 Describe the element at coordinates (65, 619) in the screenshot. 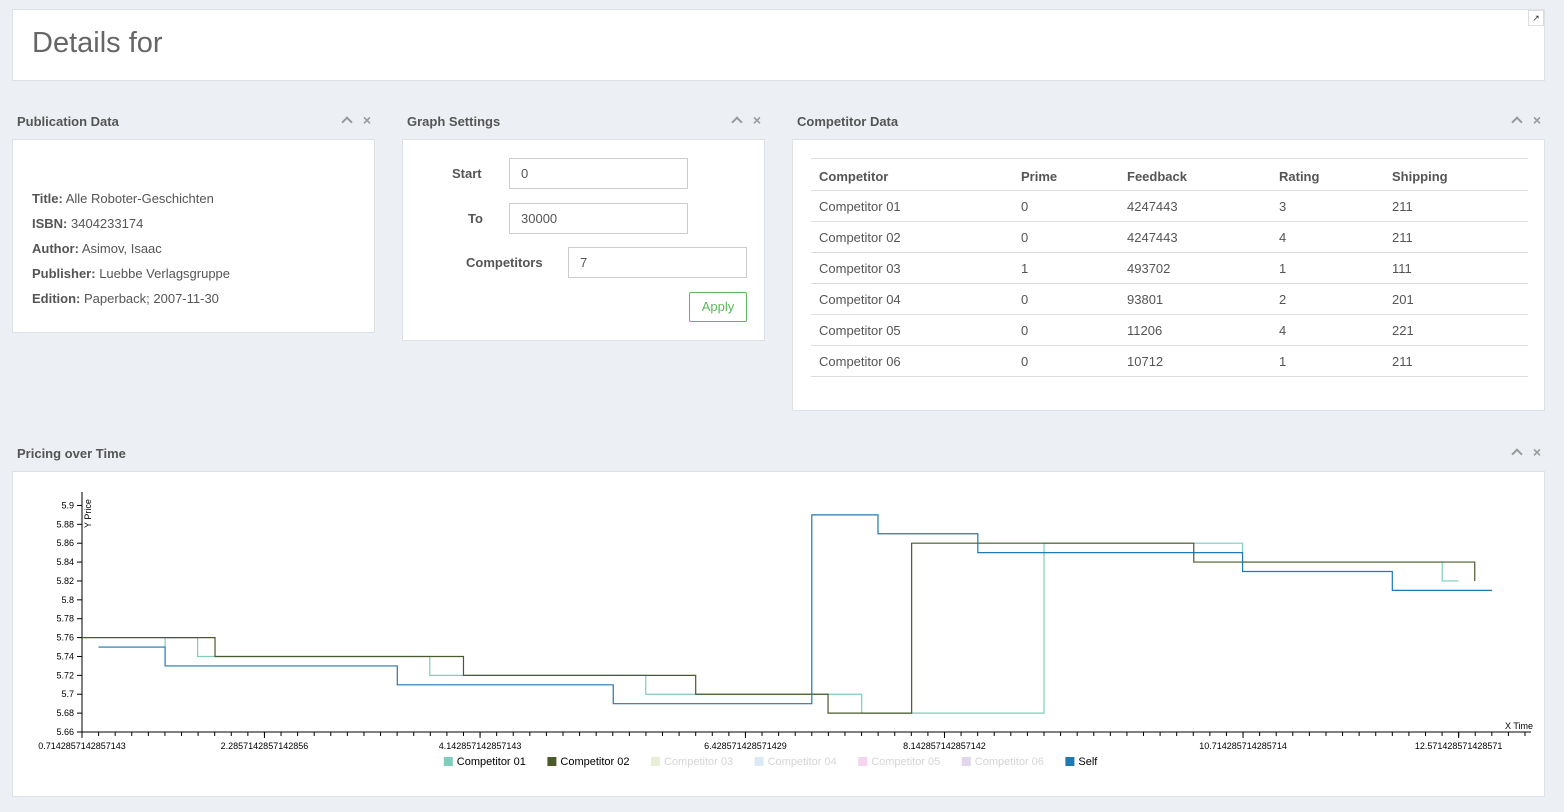

I see `y-tick-label: 5.78` at that location.